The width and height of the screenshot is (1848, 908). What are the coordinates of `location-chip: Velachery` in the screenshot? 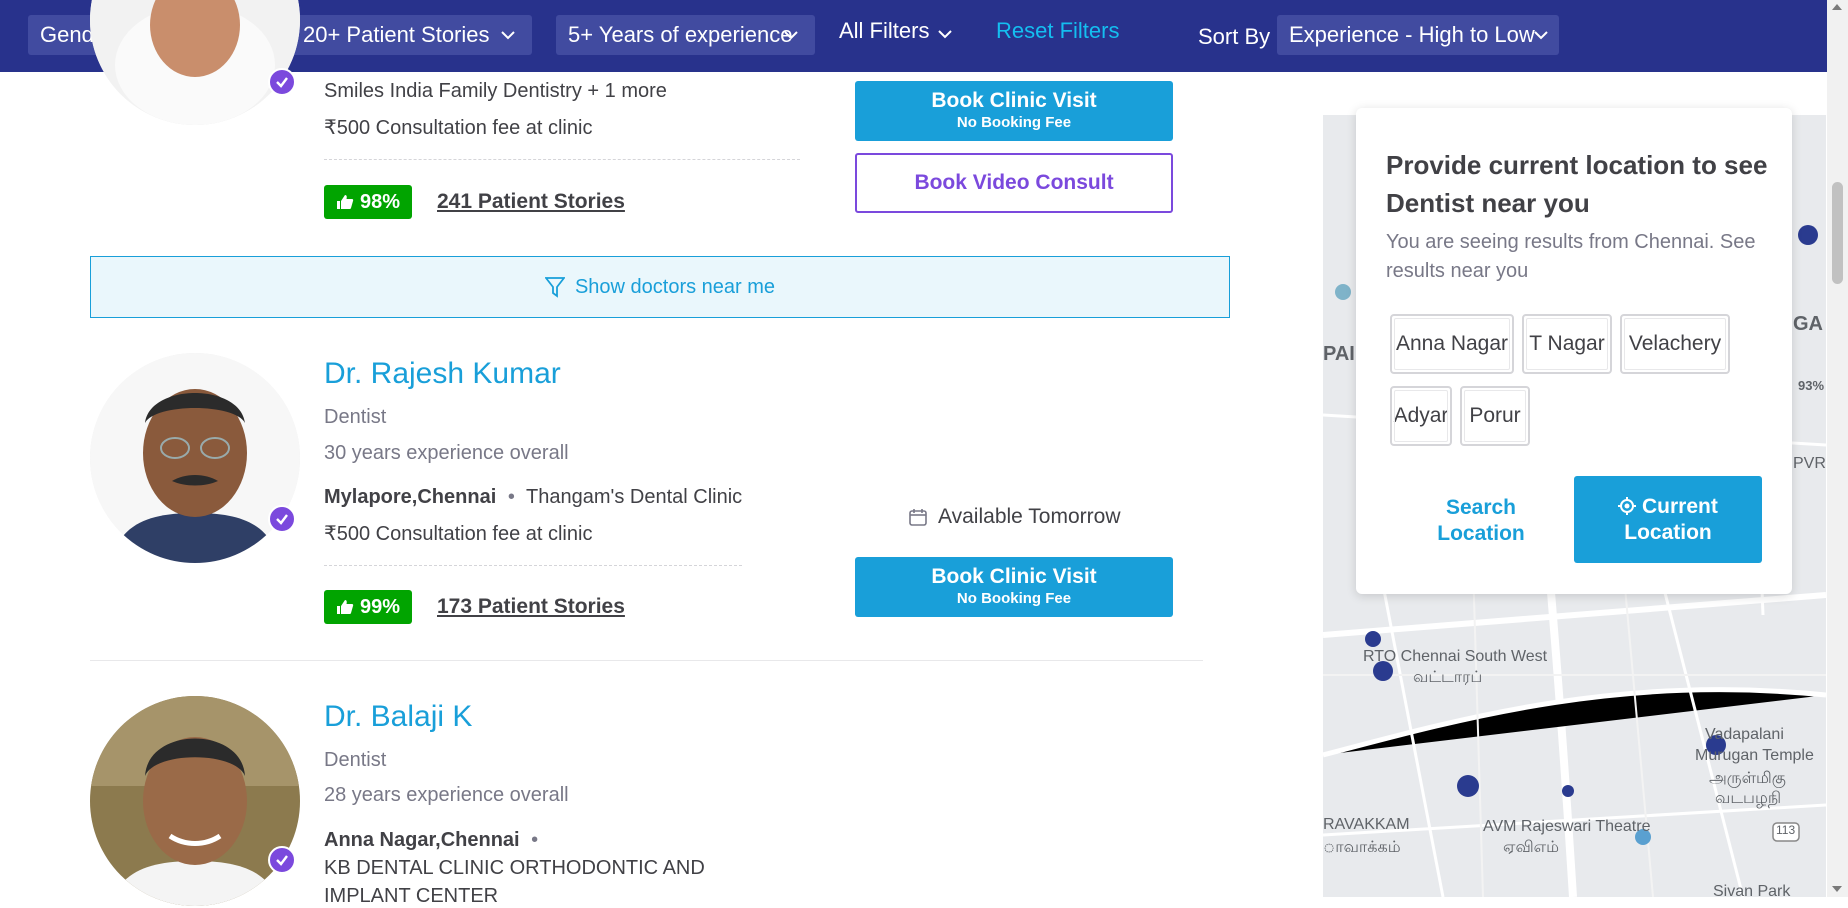 It's located at (1675, 344).